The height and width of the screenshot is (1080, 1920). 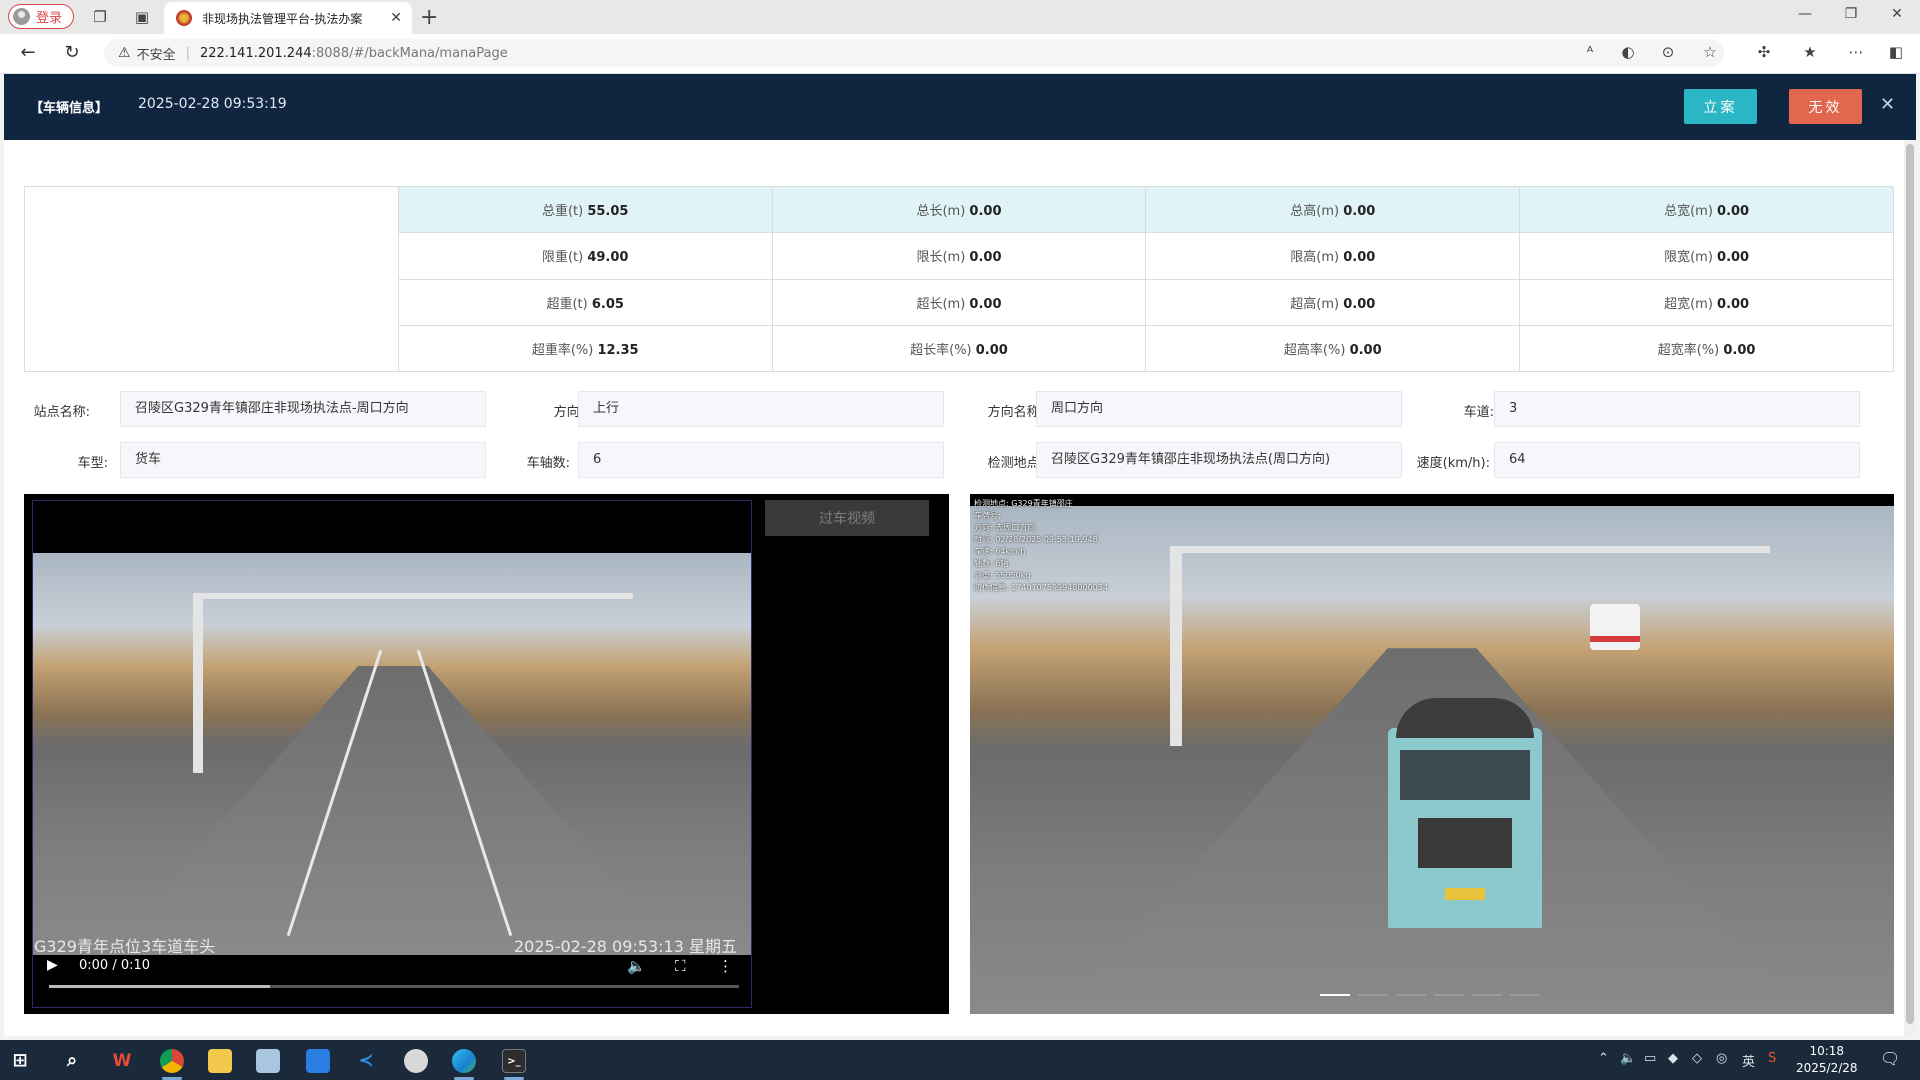 What do you see at coordinates (1668, 52) in the screenshot?
I see `more-tools-icon: ⊙` at bounding box center [1668, 52].